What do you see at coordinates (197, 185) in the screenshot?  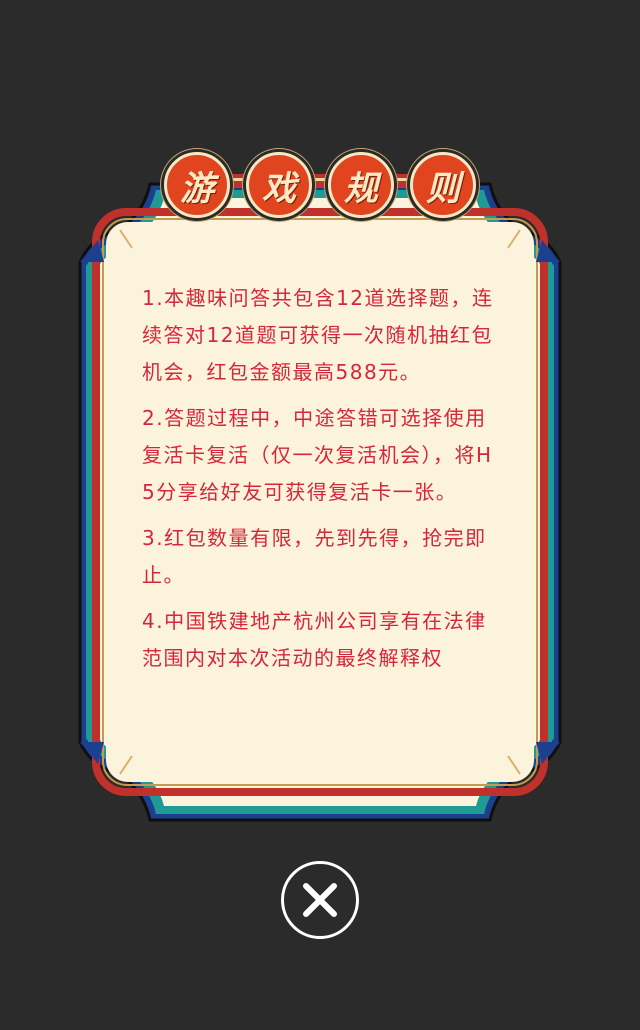 I see `title-char-1: 游` at bounding box center [197, 185].